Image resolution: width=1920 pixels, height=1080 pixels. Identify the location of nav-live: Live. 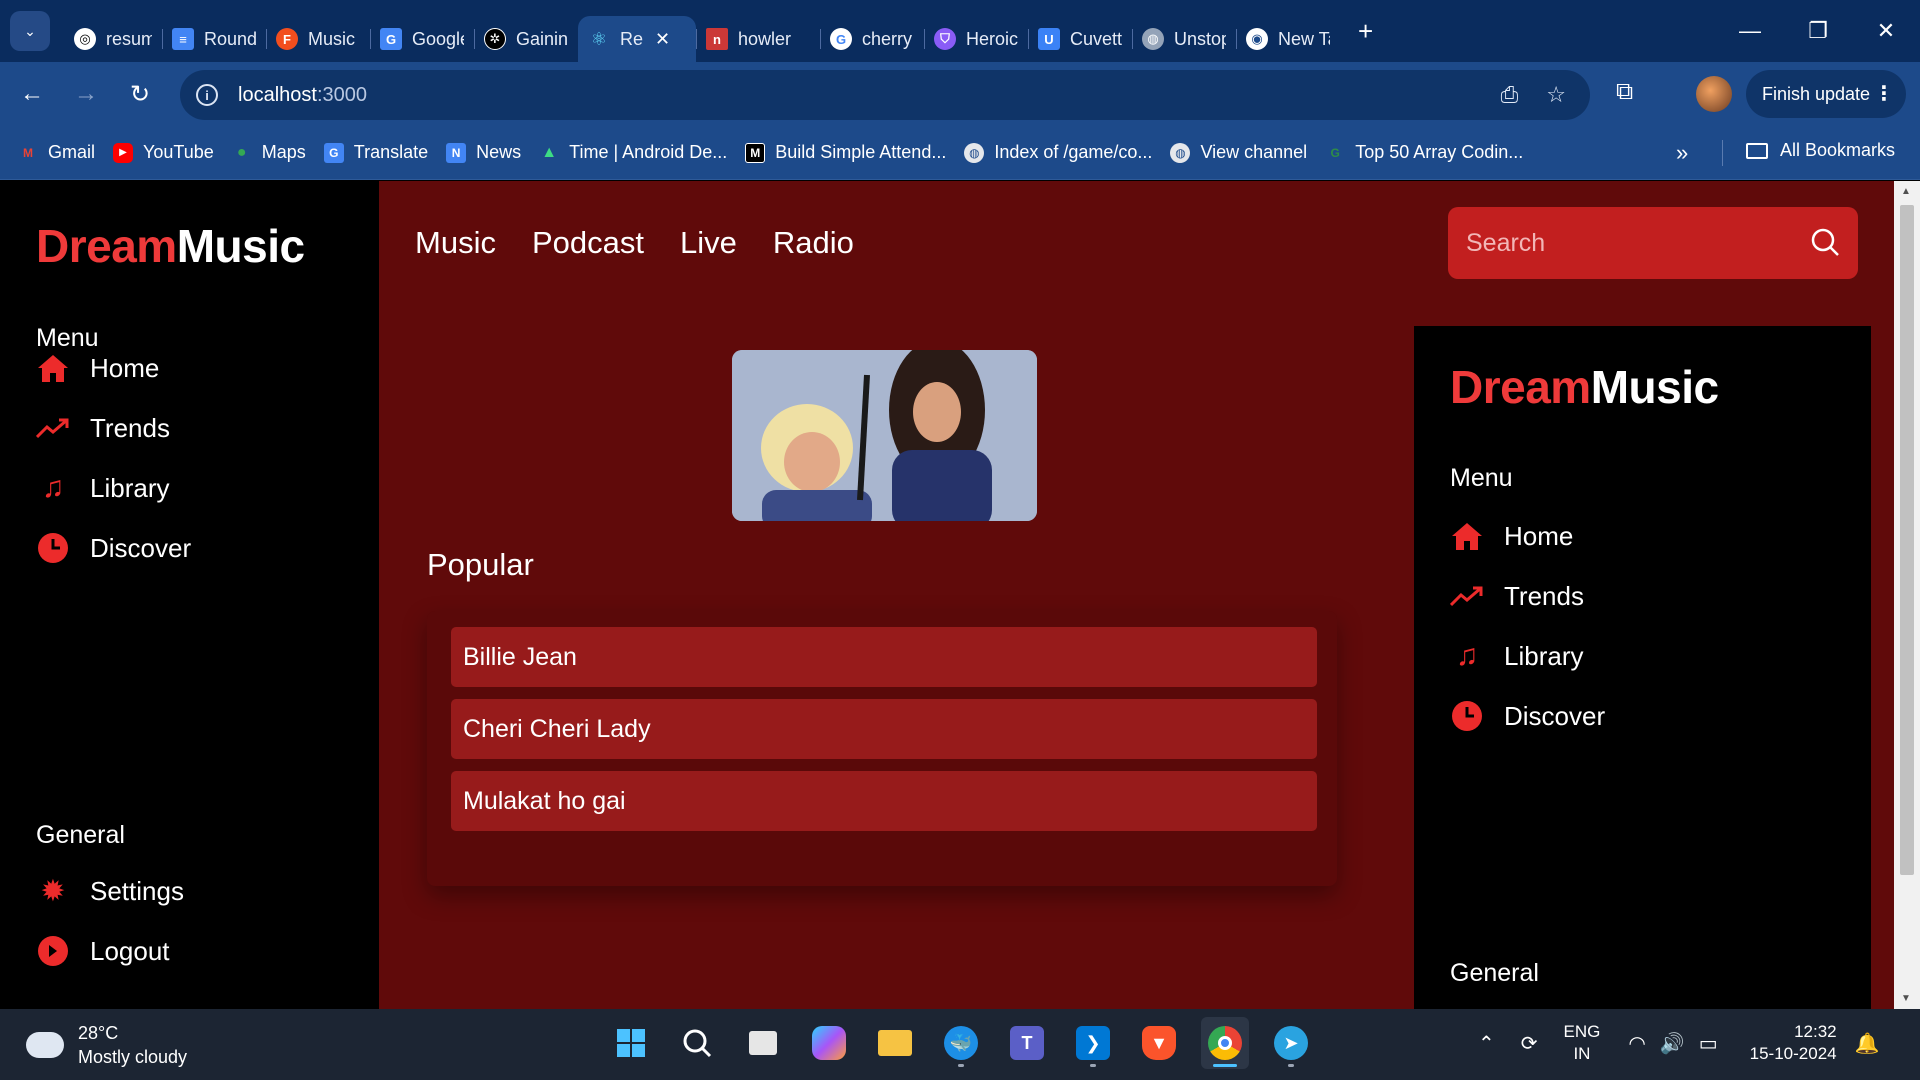
(708, 243).